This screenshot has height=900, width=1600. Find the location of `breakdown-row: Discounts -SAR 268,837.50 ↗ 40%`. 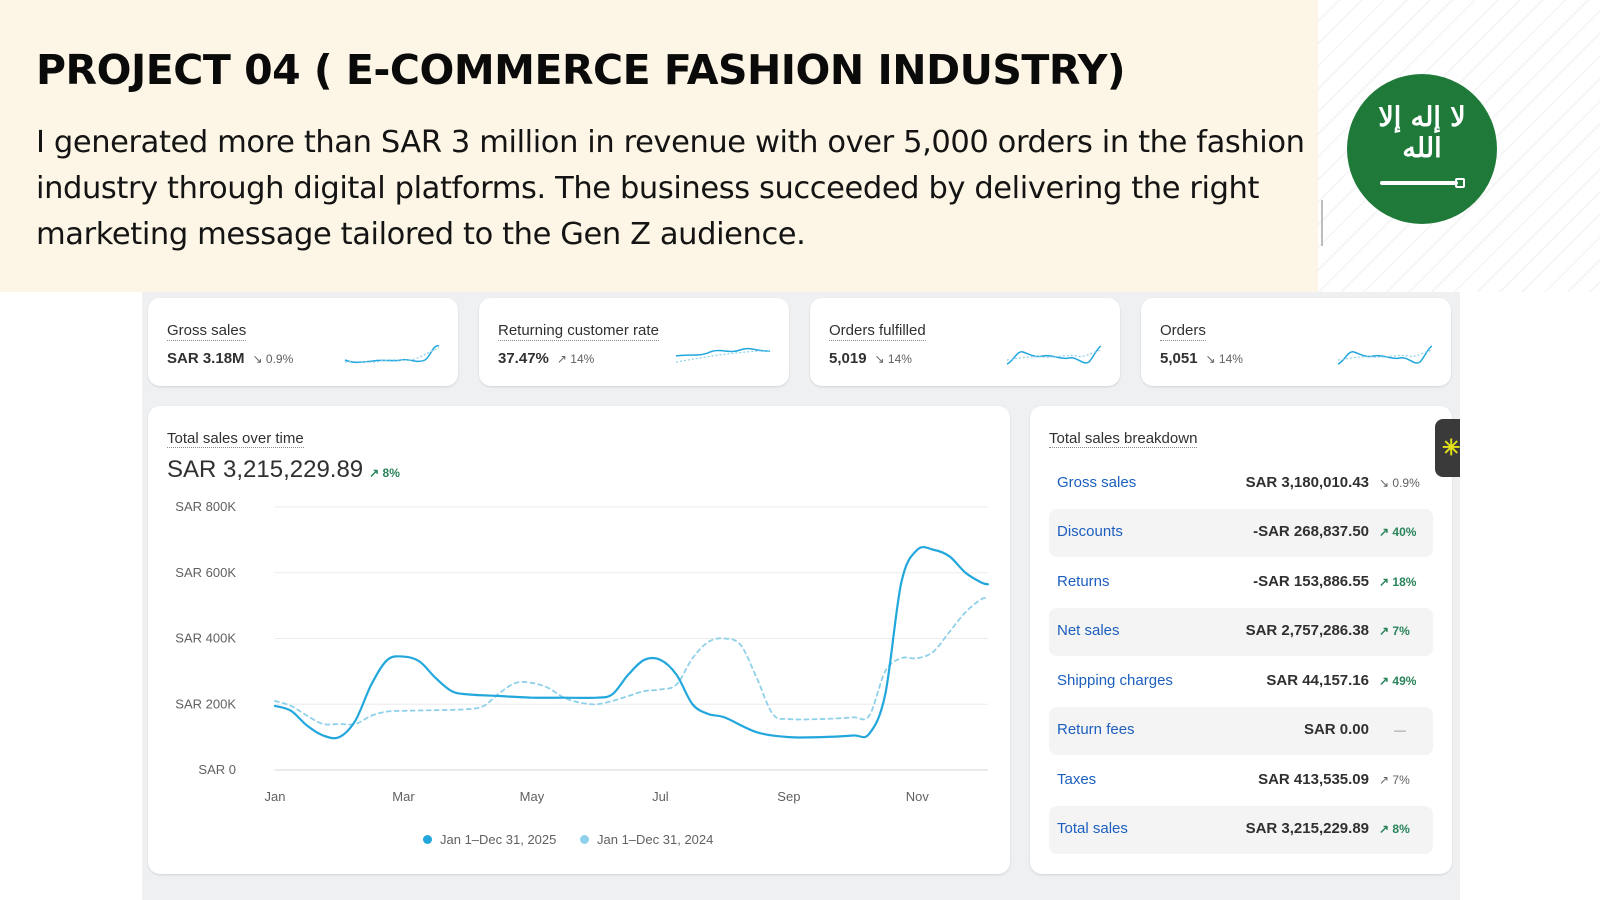

breakdown-row: Discounts -SAR 268,837.50 ↗ 40% is located at coordinates (1241, 533).